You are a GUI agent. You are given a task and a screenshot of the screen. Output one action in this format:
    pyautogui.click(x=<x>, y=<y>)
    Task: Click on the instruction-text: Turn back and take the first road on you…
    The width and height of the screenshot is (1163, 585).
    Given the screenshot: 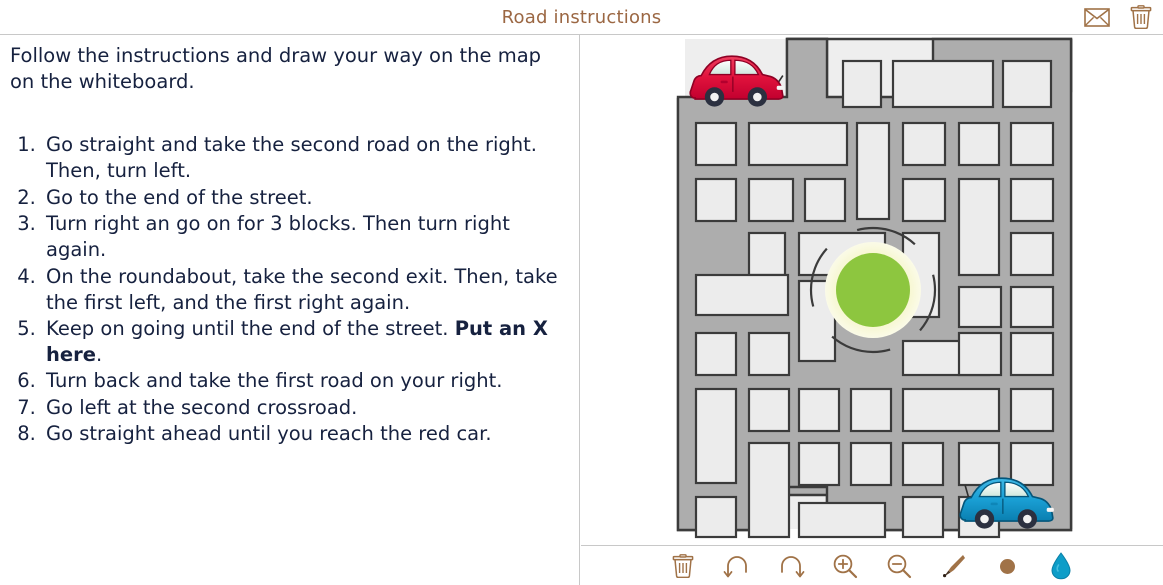 What is the action you would take?
    pyautogui.click(x=274, y=381)
    